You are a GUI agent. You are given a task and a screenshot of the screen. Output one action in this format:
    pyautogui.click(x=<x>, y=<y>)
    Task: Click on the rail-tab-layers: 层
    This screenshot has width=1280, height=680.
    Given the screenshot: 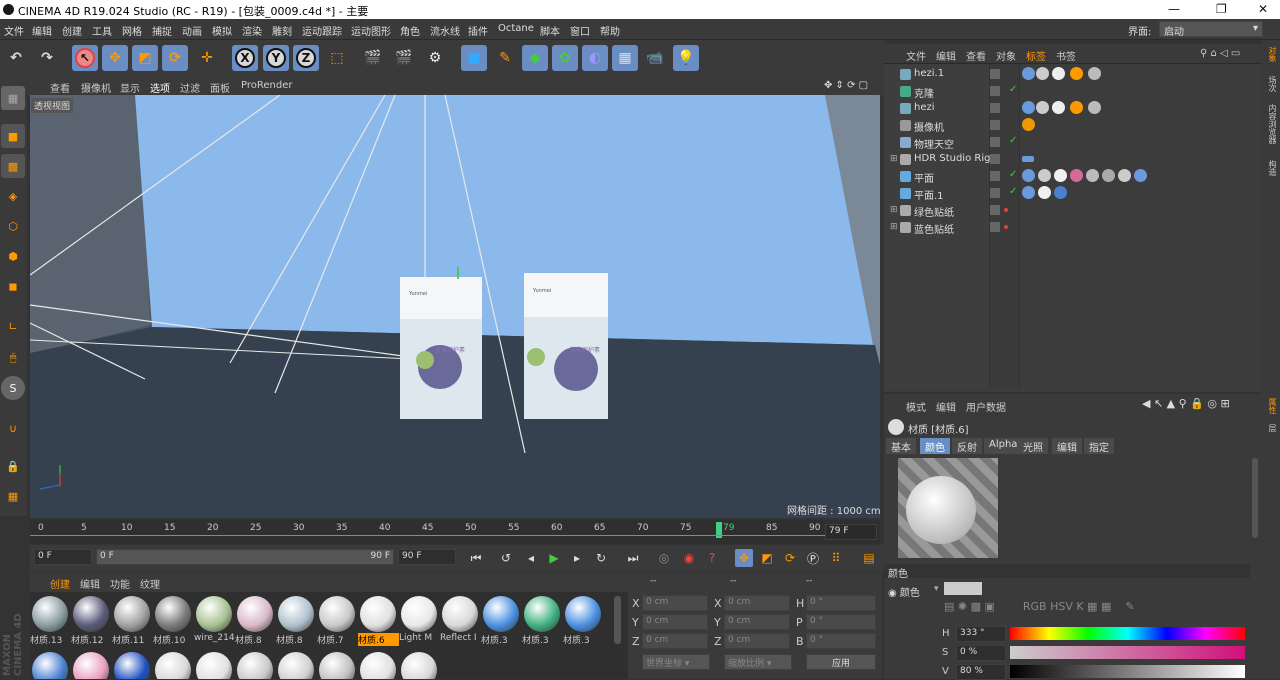 What is the action you would take?
    pyautogui.click(x=1271, y=428)
    